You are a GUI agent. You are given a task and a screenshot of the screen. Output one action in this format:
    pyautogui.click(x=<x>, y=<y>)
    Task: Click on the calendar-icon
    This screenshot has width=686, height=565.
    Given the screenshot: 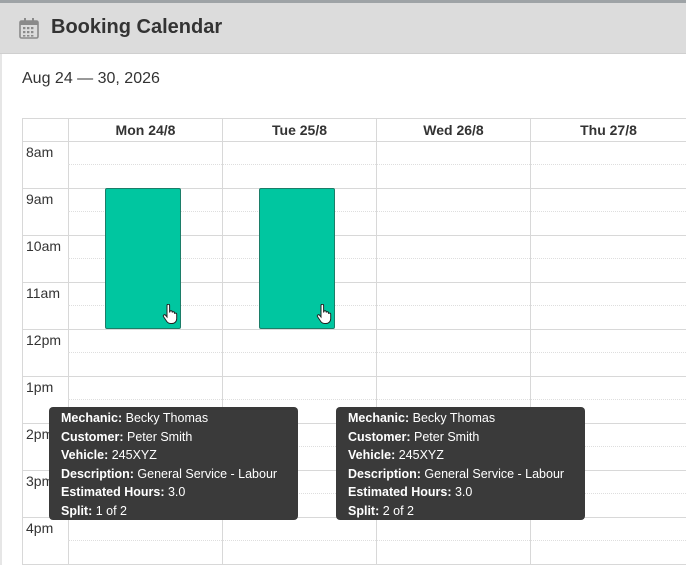 What is the action you would take?
    pyautogui.click(x=29, y=28)
    